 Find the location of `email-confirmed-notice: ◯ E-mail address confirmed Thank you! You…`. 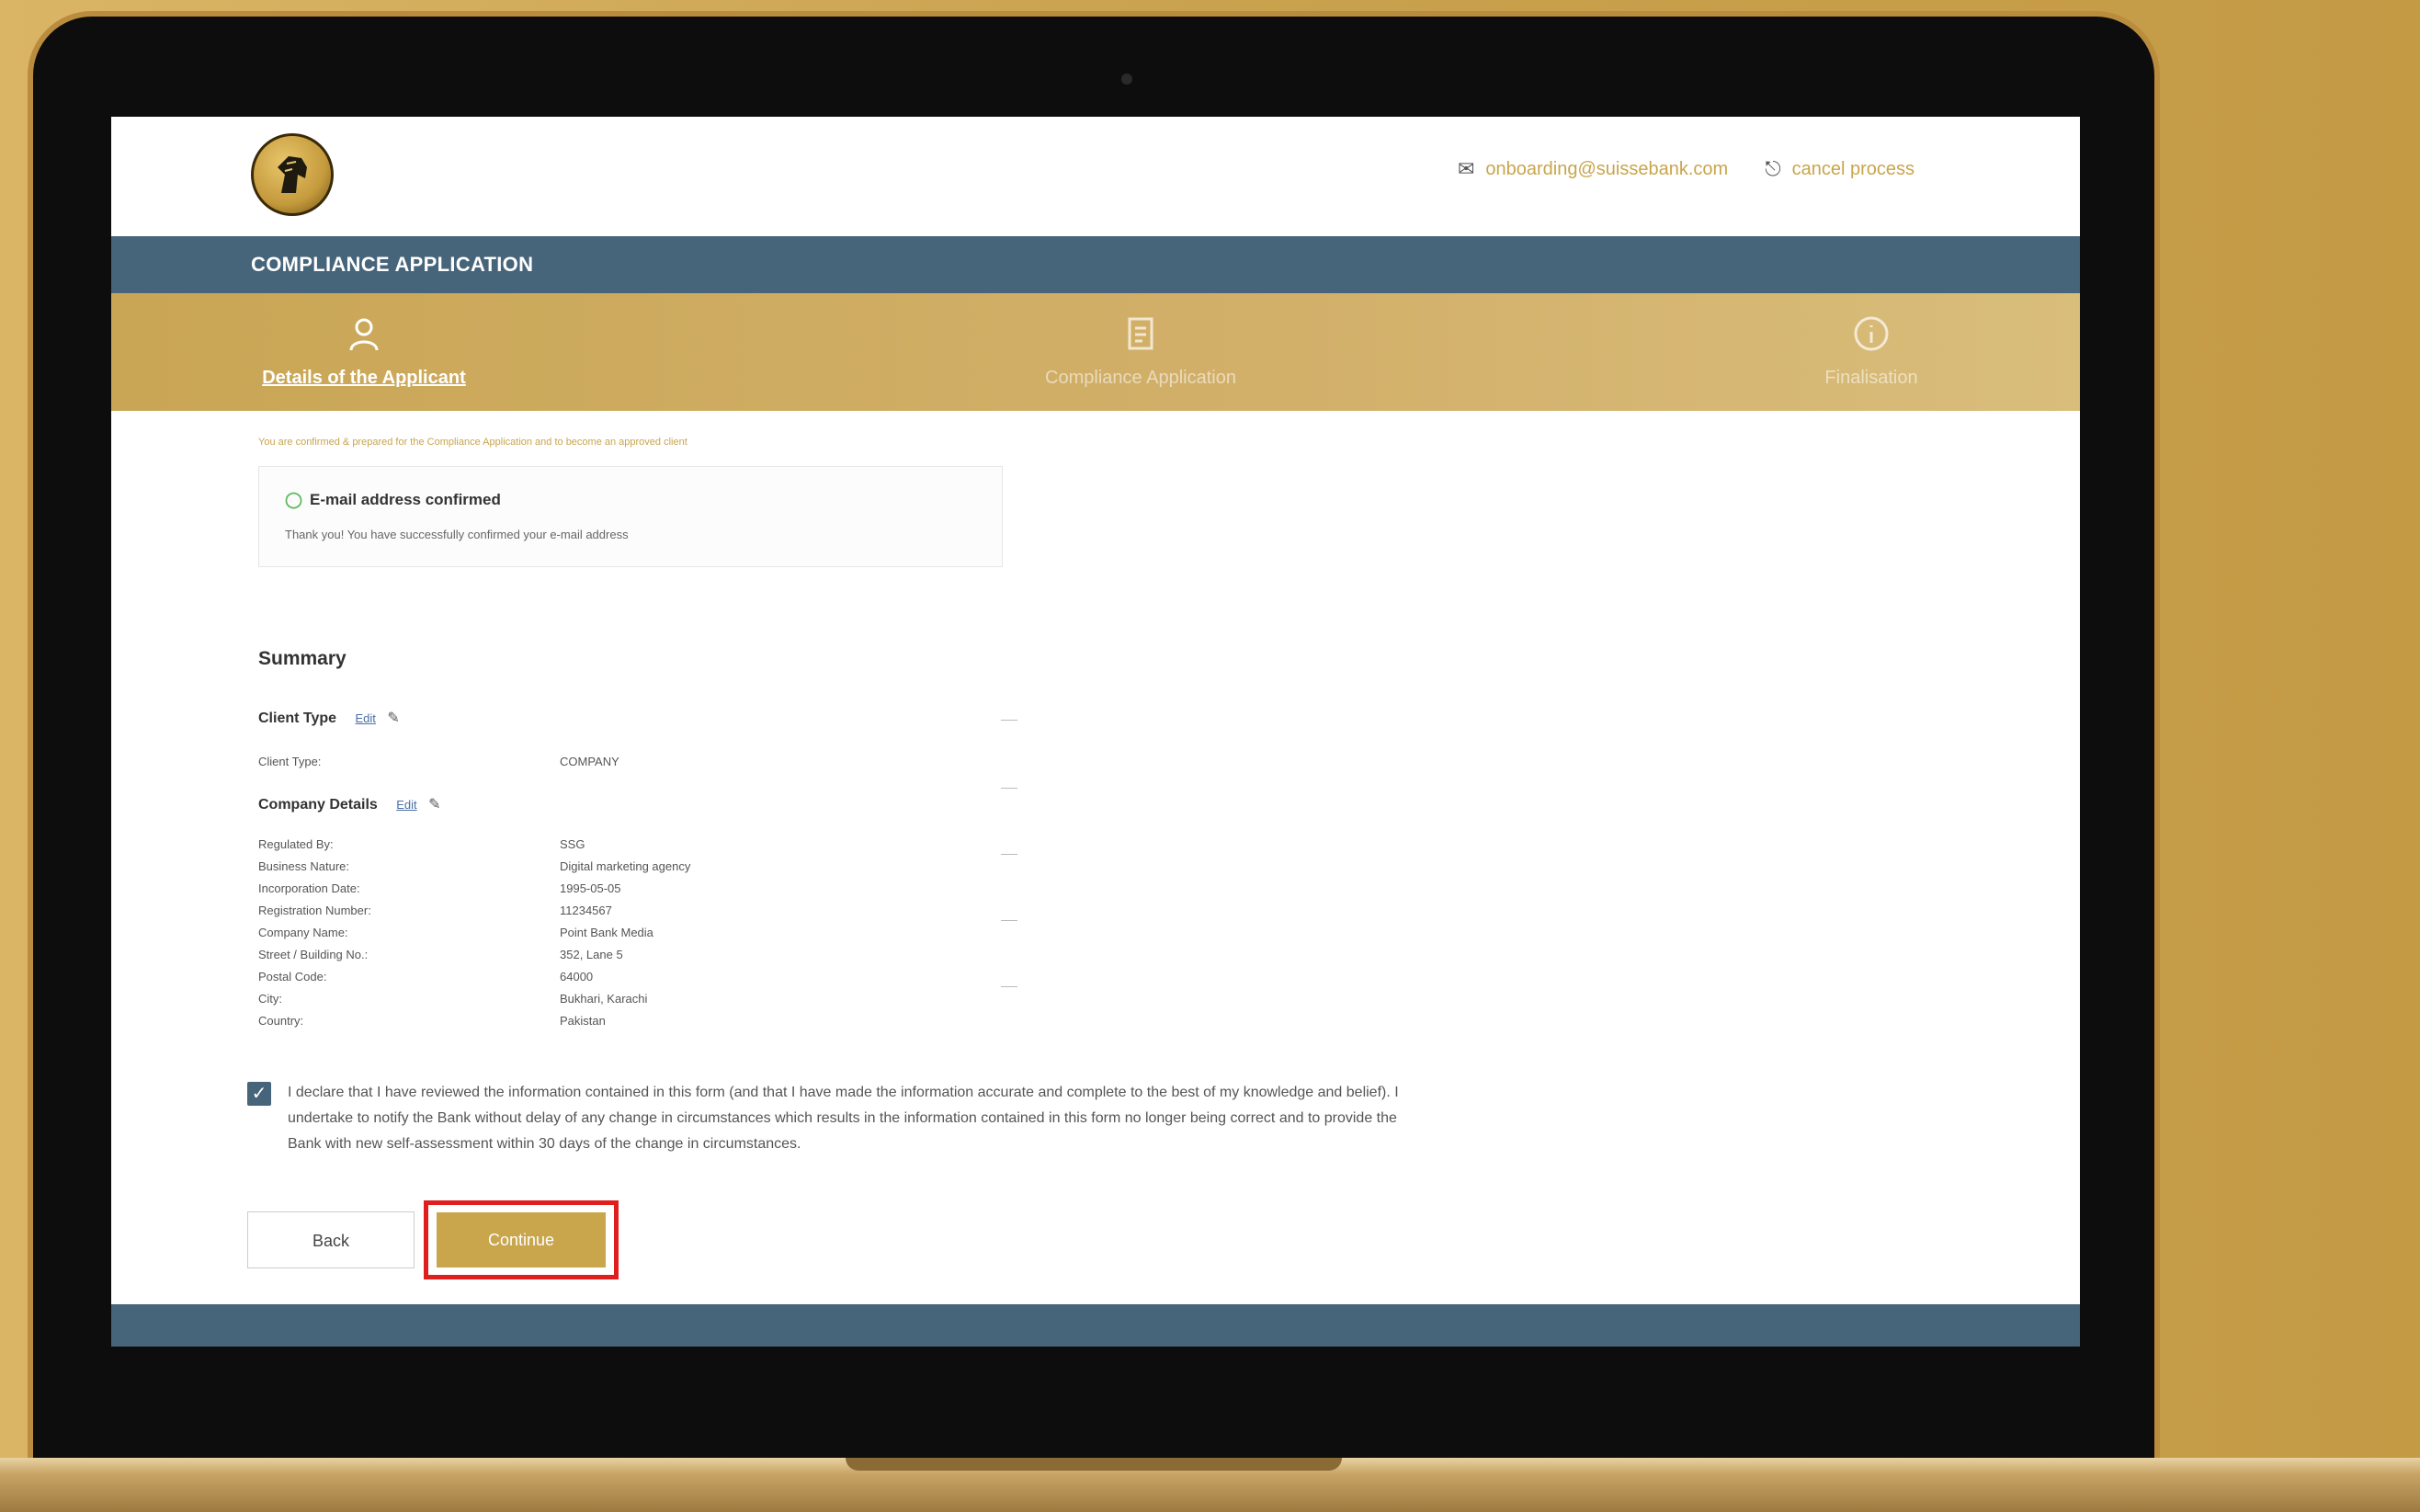

email-confirmed-notice: ◯ E-mail address confirmed Thank you! You… is located at coordinates (630, 517).